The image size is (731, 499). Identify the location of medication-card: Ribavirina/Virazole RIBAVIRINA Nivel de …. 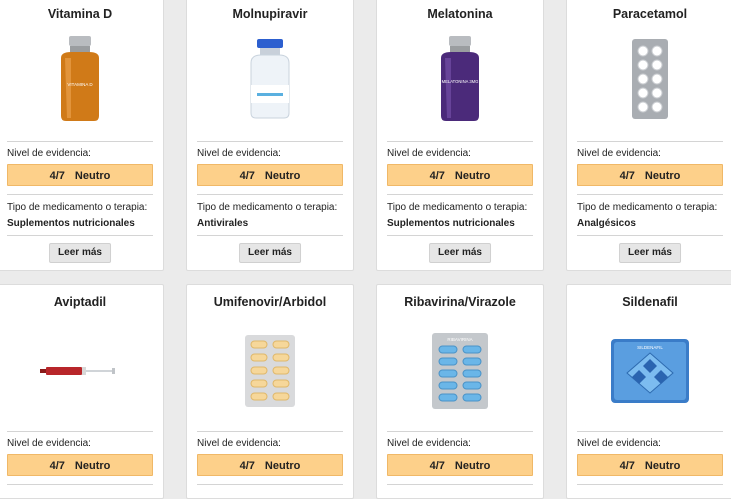
(460, 391).